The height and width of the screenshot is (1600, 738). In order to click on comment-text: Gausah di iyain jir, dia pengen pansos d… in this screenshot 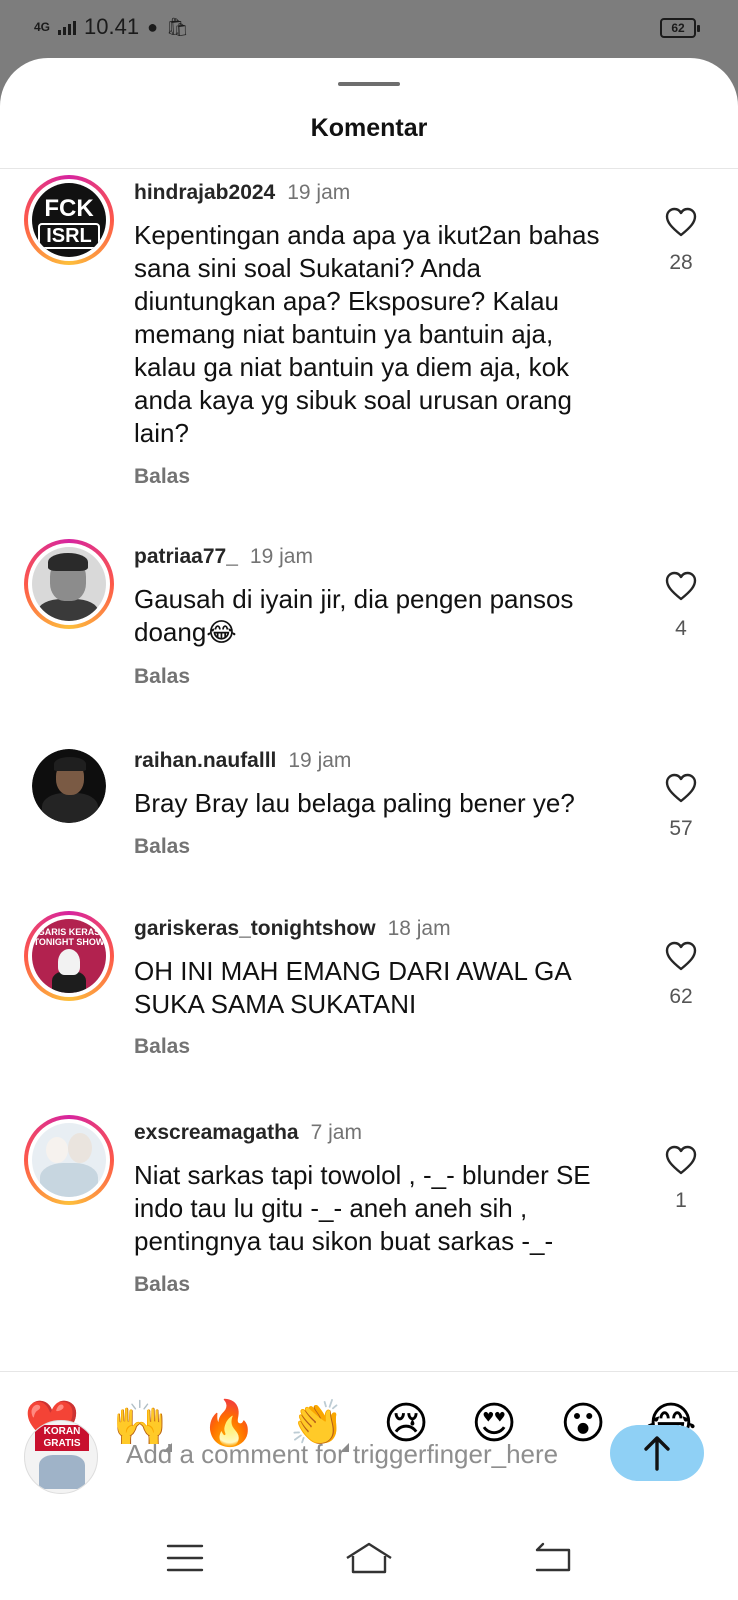, I will do `click(354, 615)`.